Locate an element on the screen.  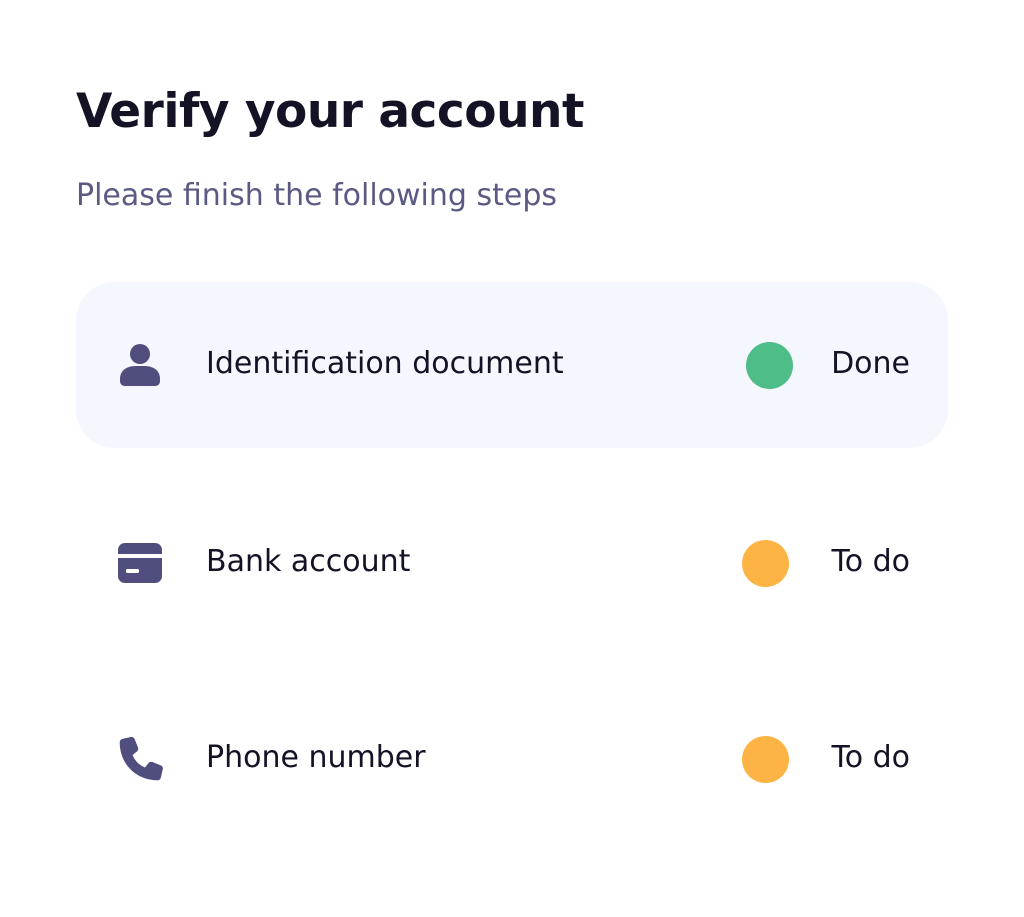
step-label: Phone number is located at coordinates (316, 757).